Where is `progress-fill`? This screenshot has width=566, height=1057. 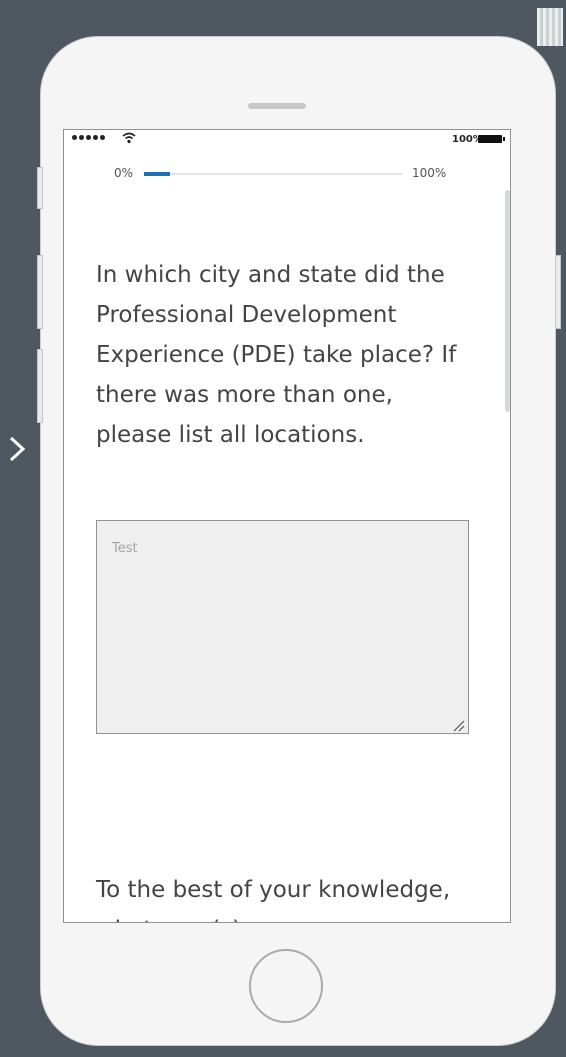 progress-fill is located at coordinates (157, 174).